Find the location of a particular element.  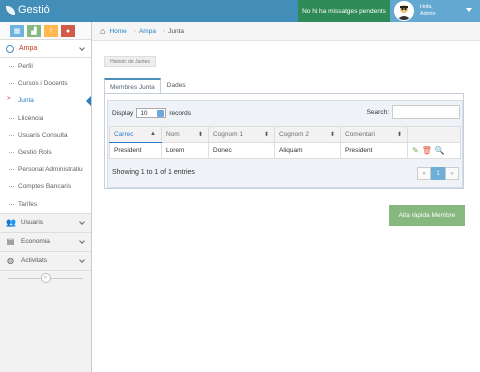

sidebar-item-label: Economia is located at coordinates (35, 242).